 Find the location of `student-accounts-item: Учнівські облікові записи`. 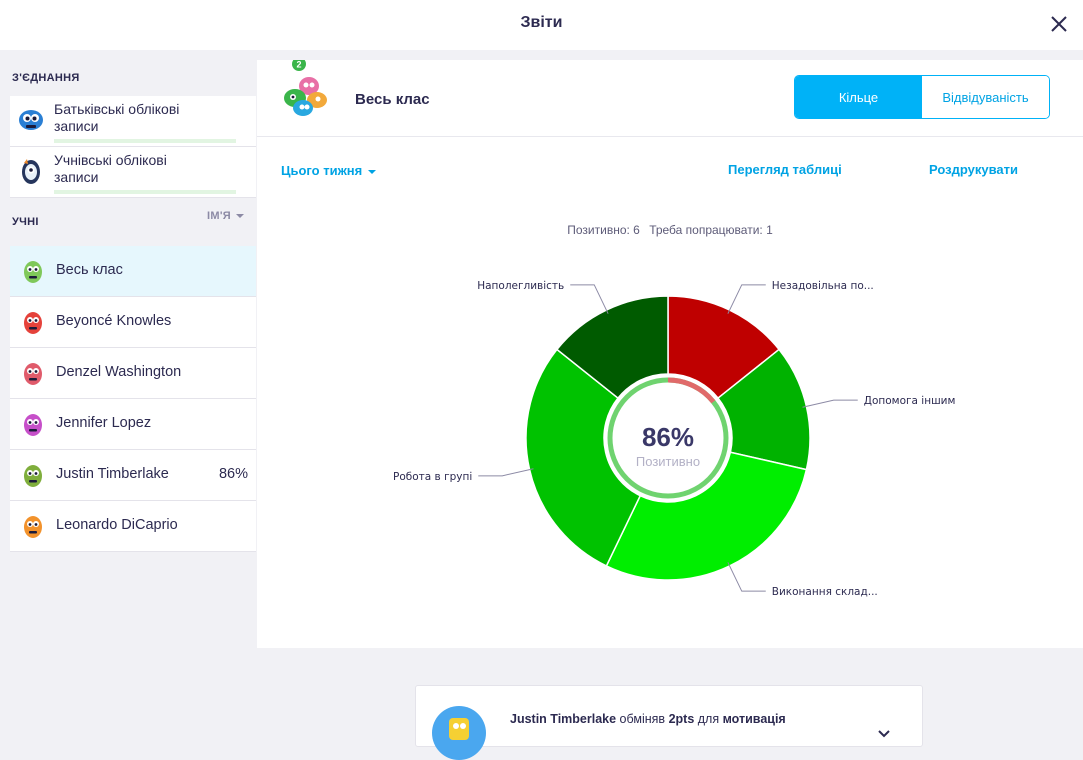

student-accounts-item: Учнівські облікові записи is located at coordinates (133, 172).